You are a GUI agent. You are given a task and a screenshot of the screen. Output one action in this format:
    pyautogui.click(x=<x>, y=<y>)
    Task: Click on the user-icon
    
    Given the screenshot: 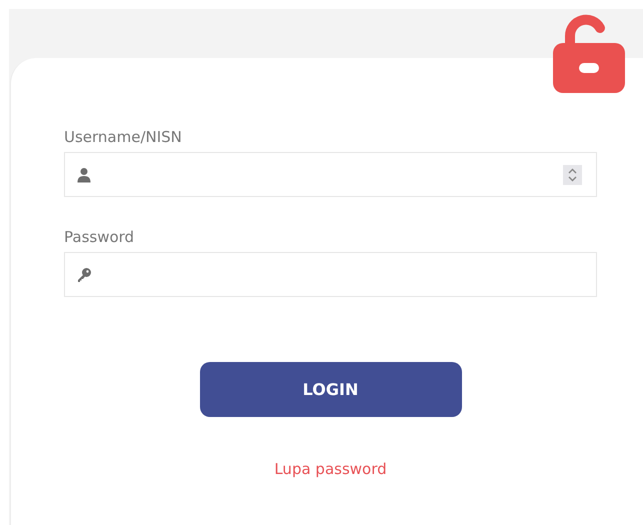 What is the action you would take?
    pyautogui.click(x=84, y=174)
    